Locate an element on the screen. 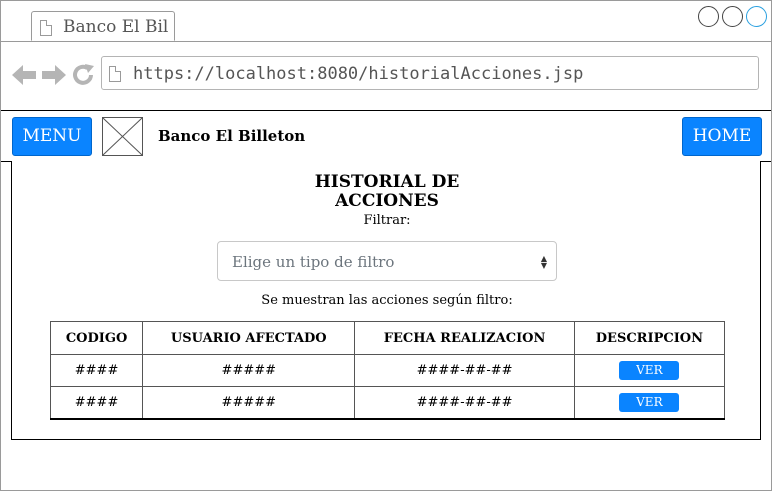 The width and height of the screenshot is (772, 491). image-placeholder-icon is located at coordinates (122, 136).